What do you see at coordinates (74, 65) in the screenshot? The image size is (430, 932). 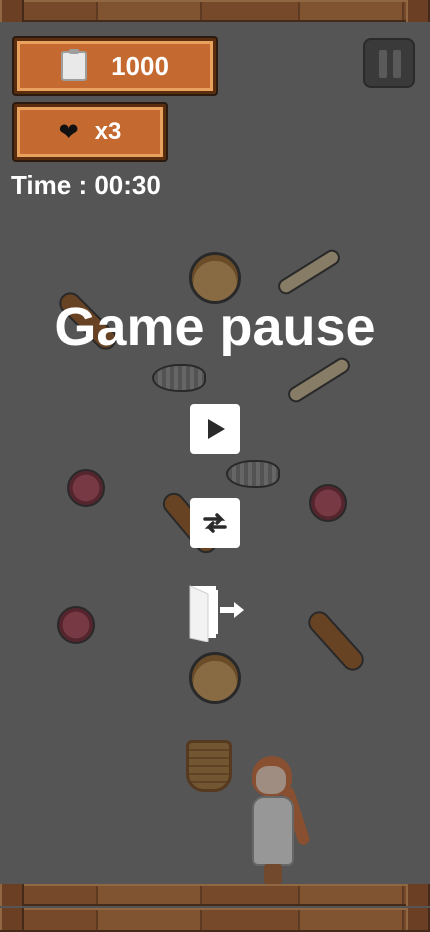 I see `clipboard-icon` at bounding box center [74, 65].